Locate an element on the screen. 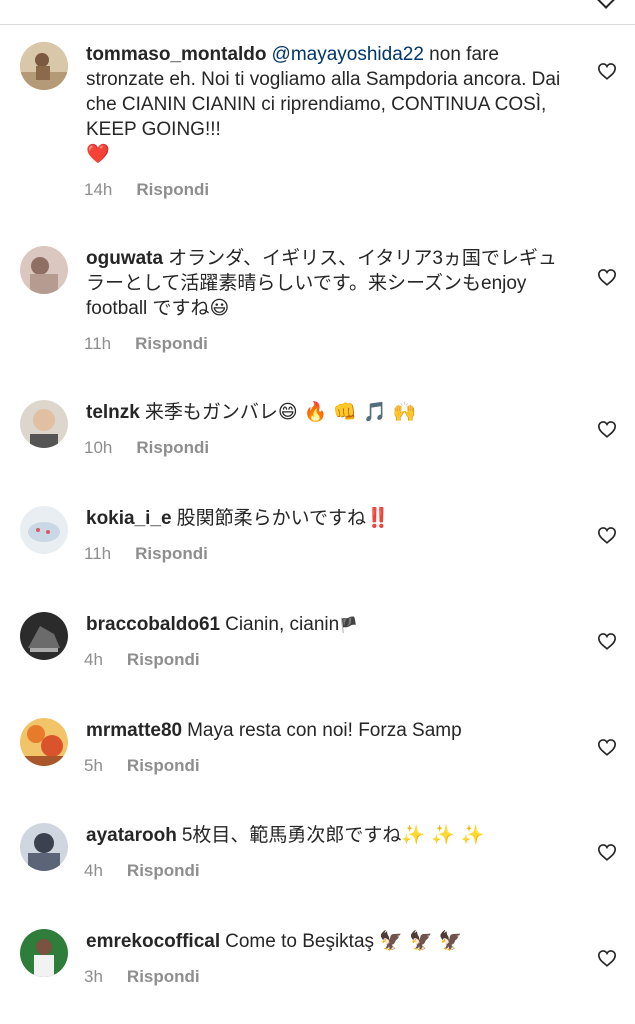  comment-meta: 3h Rispondi is located at coordinates (142, 977).